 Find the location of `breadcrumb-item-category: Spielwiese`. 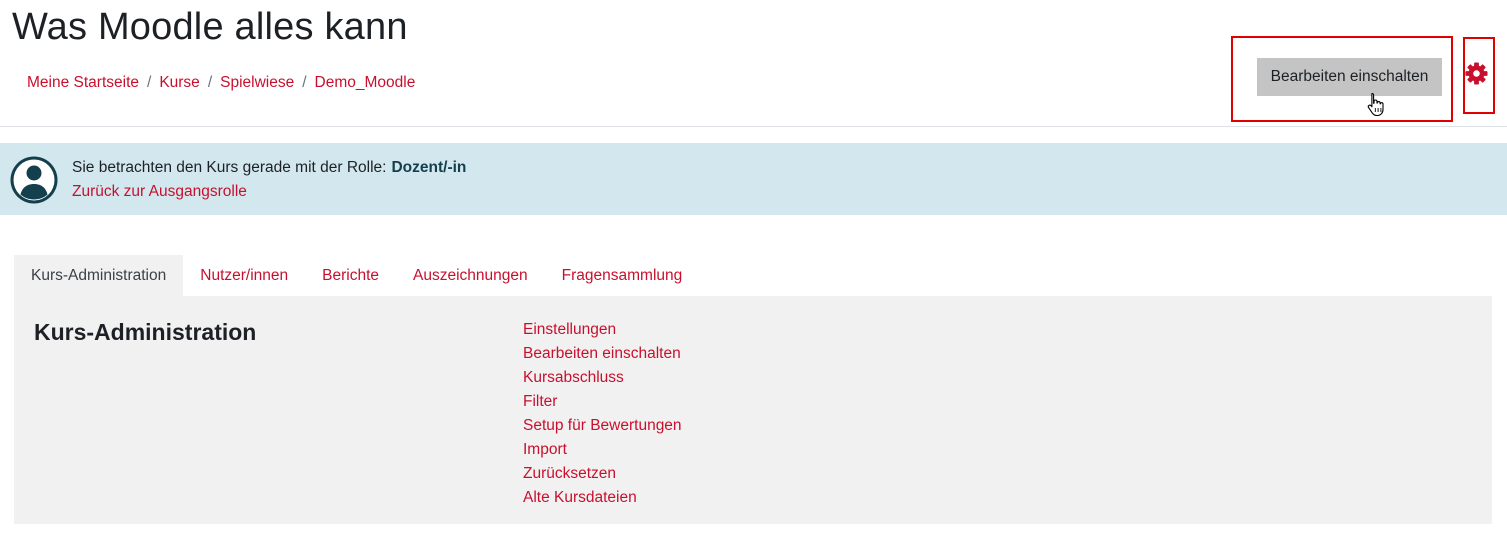

breadcrumb-item-category: Spielwiese is located at coordinates (257, 83).